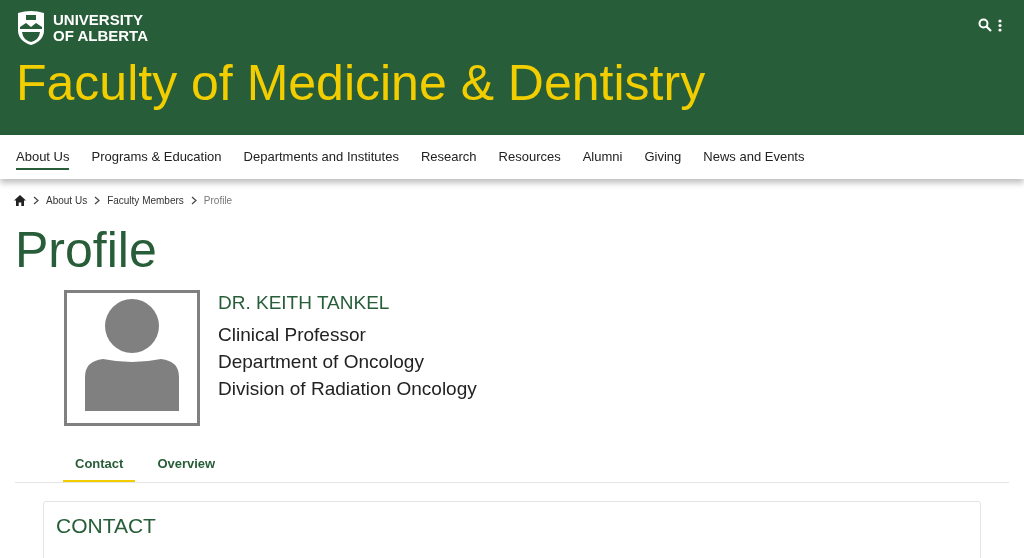 The image size is (1024, 558). Describe the element at coordinates (43, 157) in the screenshot. I see `nav-link: About Us` at that location.